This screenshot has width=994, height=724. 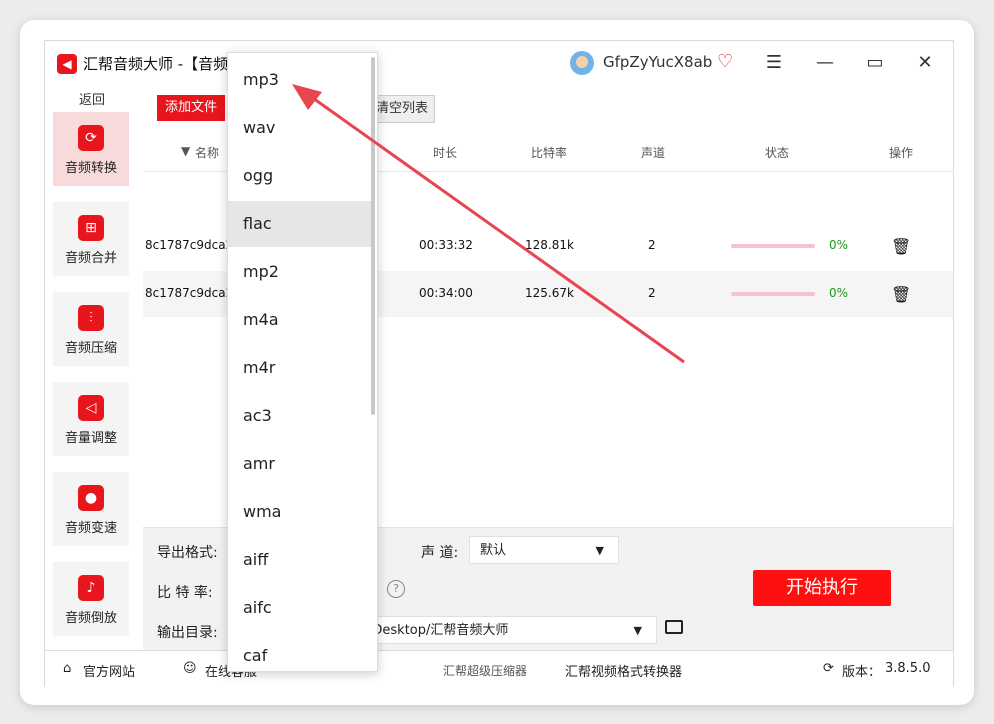 What do you see at coordinates (299, 128) in the screenshot?
I see `format-option: wav` at bounding box center [299, 128].